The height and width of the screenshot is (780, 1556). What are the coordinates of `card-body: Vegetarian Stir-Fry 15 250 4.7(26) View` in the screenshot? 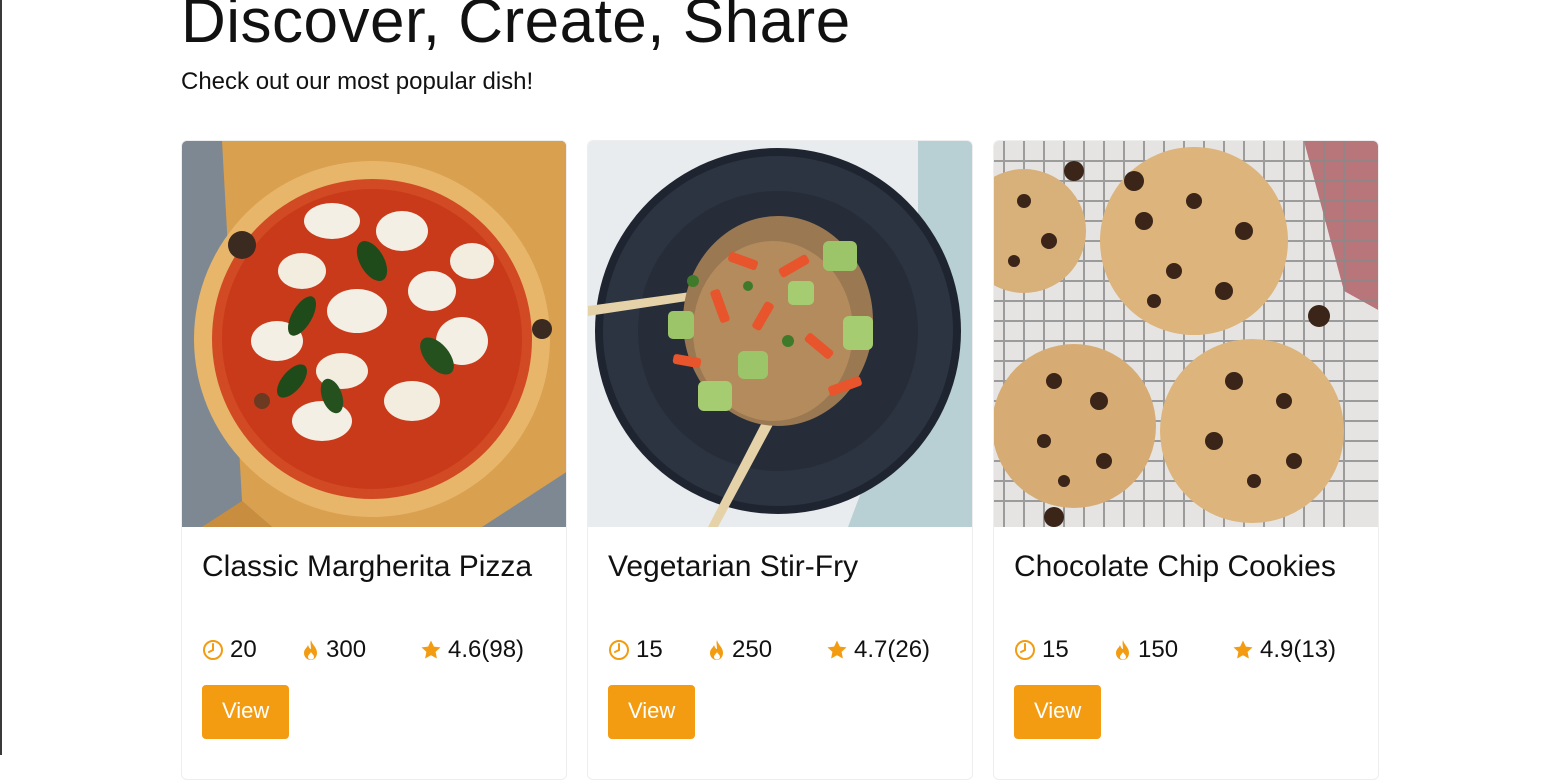 It's located at (780, 633).